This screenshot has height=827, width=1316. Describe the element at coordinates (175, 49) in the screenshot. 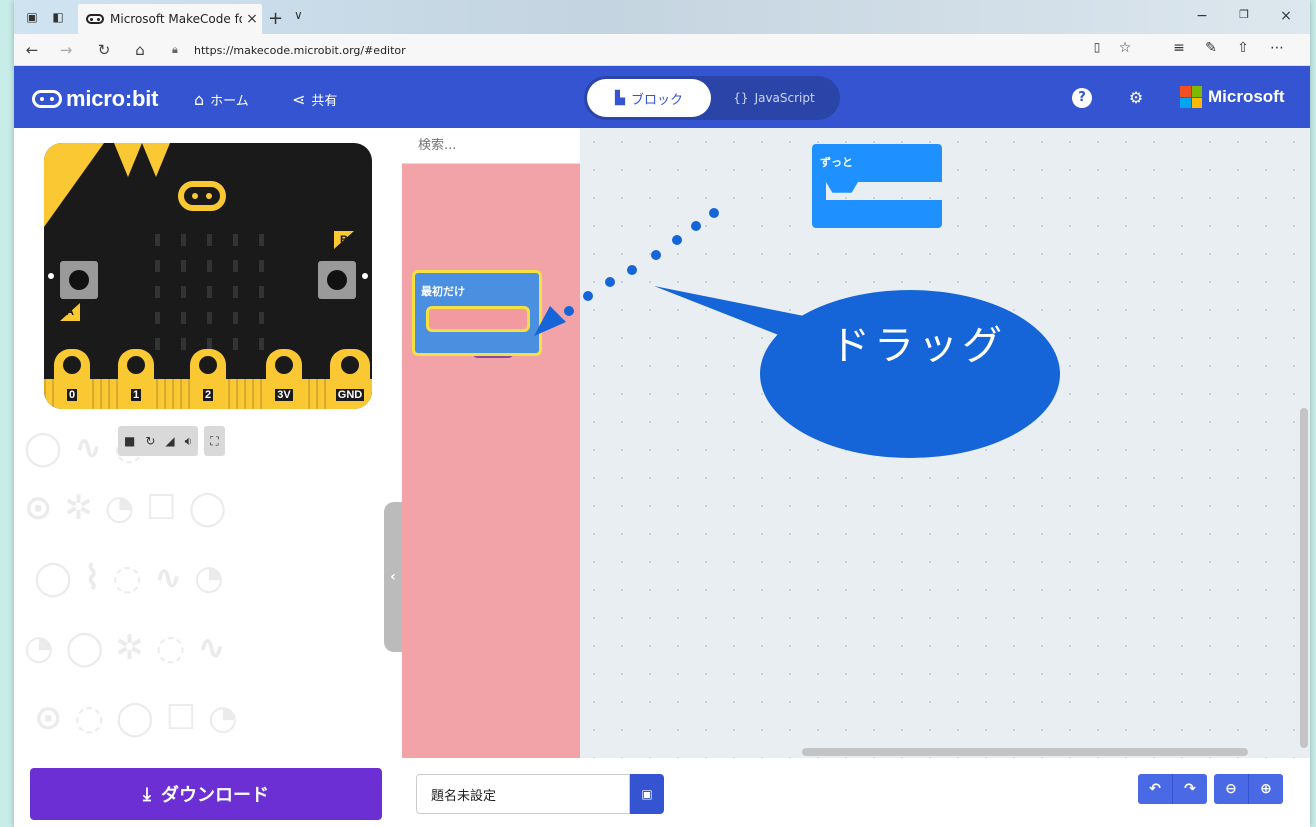

I see `lock-icon: 🔒︎` at that location.